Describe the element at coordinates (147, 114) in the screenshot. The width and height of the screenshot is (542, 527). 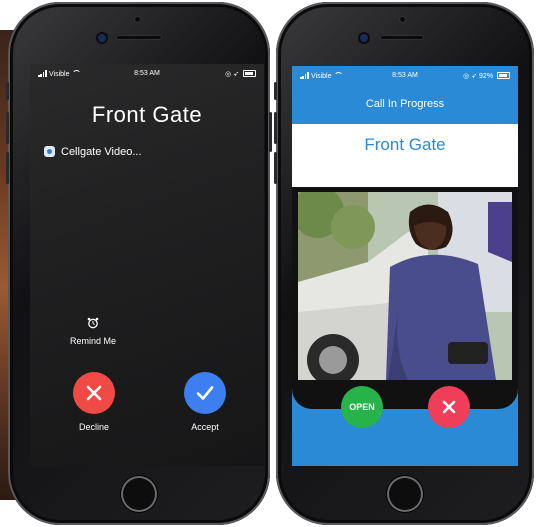
I see `caller-name: Front Gate` at that location.